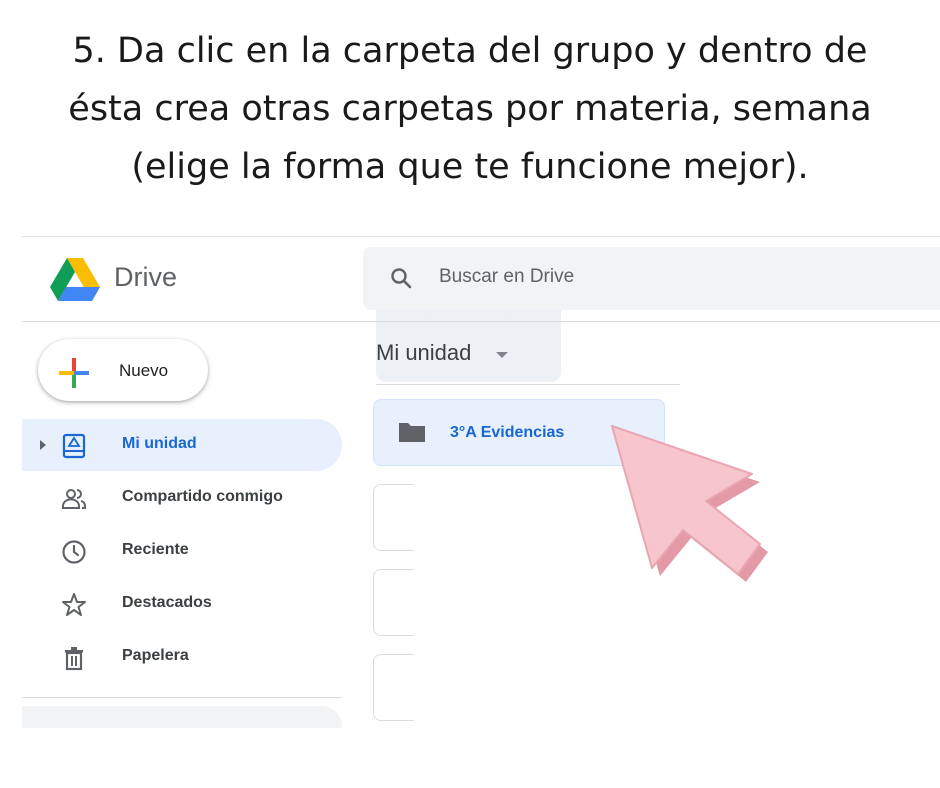  Describe the element at coordinates (167, 602) in the screenshot. I see `sidebar-item-label: Destacados` at that location.